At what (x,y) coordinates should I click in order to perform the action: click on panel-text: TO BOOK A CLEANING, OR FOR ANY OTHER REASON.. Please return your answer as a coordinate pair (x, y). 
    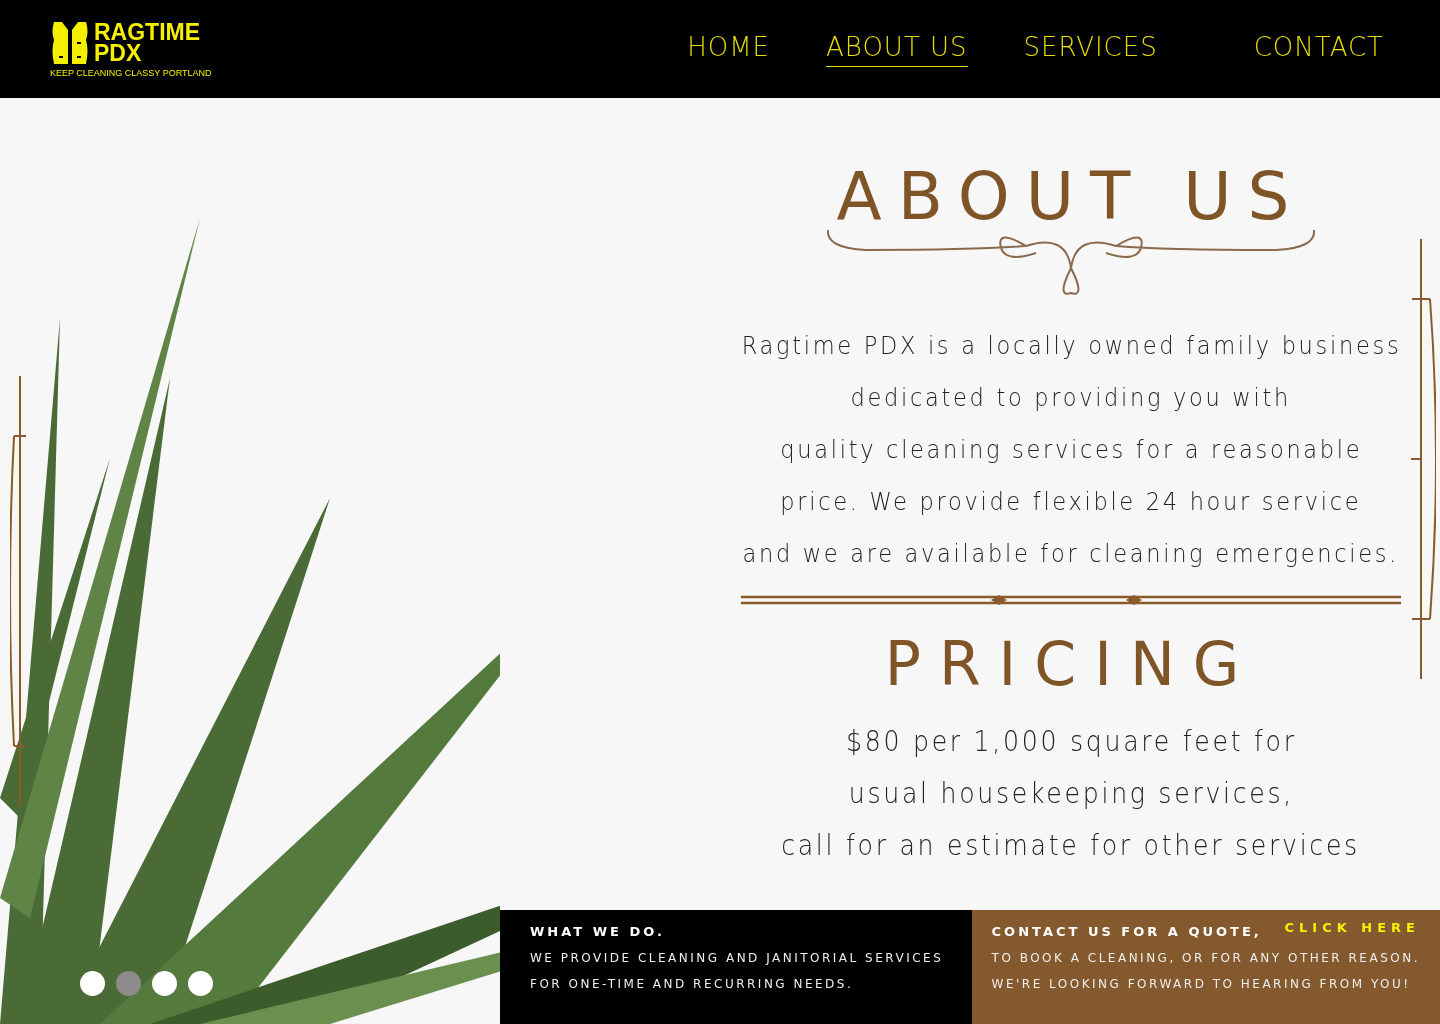
    Looking at the image, I should click on (1205, 958).